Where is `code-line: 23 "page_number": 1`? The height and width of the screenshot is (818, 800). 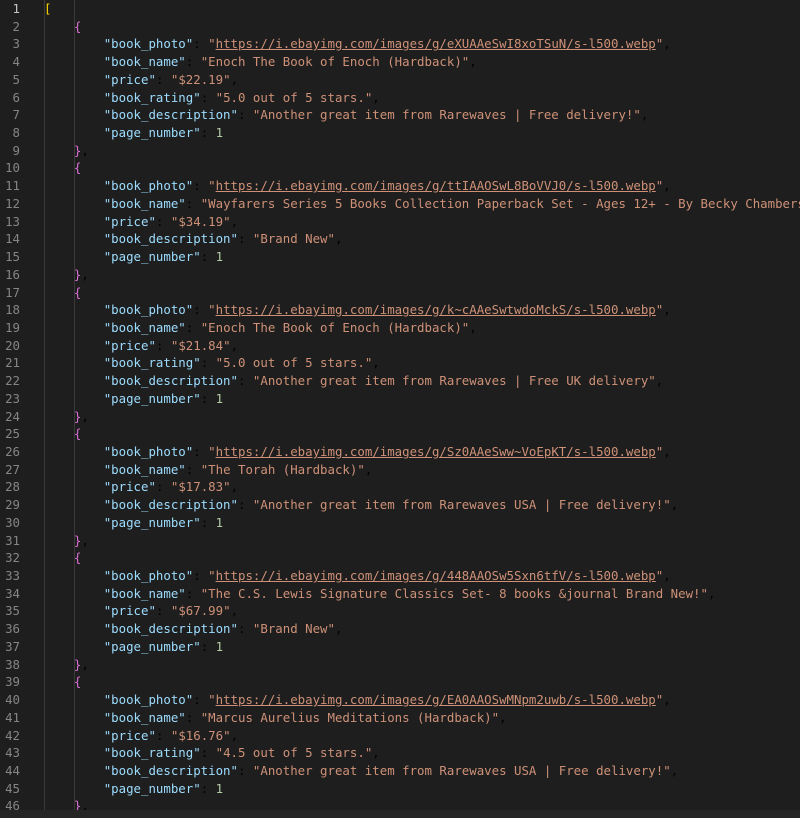
code-line: 23 "page_number": 1 is located at coordinates (400, 399).